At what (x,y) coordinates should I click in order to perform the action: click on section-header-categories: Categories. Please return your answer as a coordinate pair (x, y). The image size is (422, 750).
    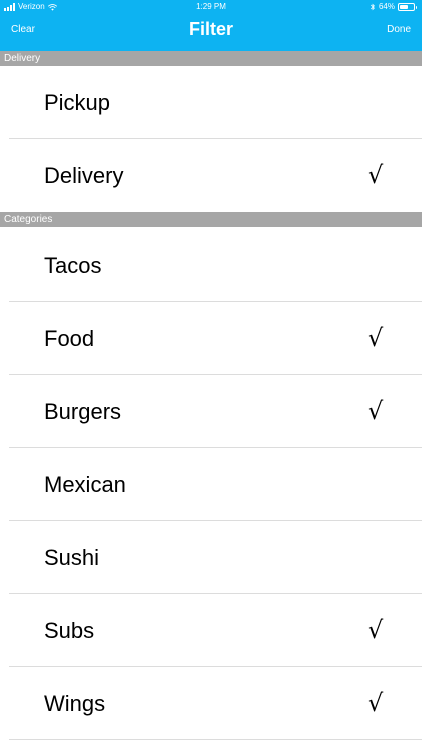
    Looking at the image, I should click on (211, 219).